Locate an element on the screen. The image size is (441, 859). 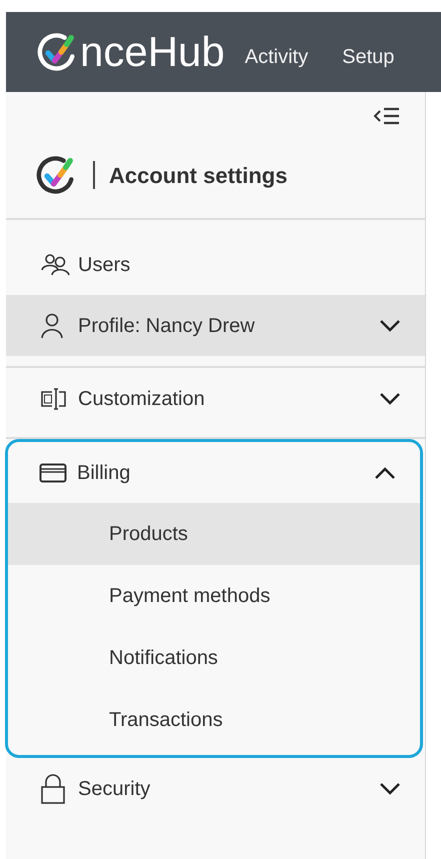
sidebar-title: Account settings is located at coordinates (198, 176).